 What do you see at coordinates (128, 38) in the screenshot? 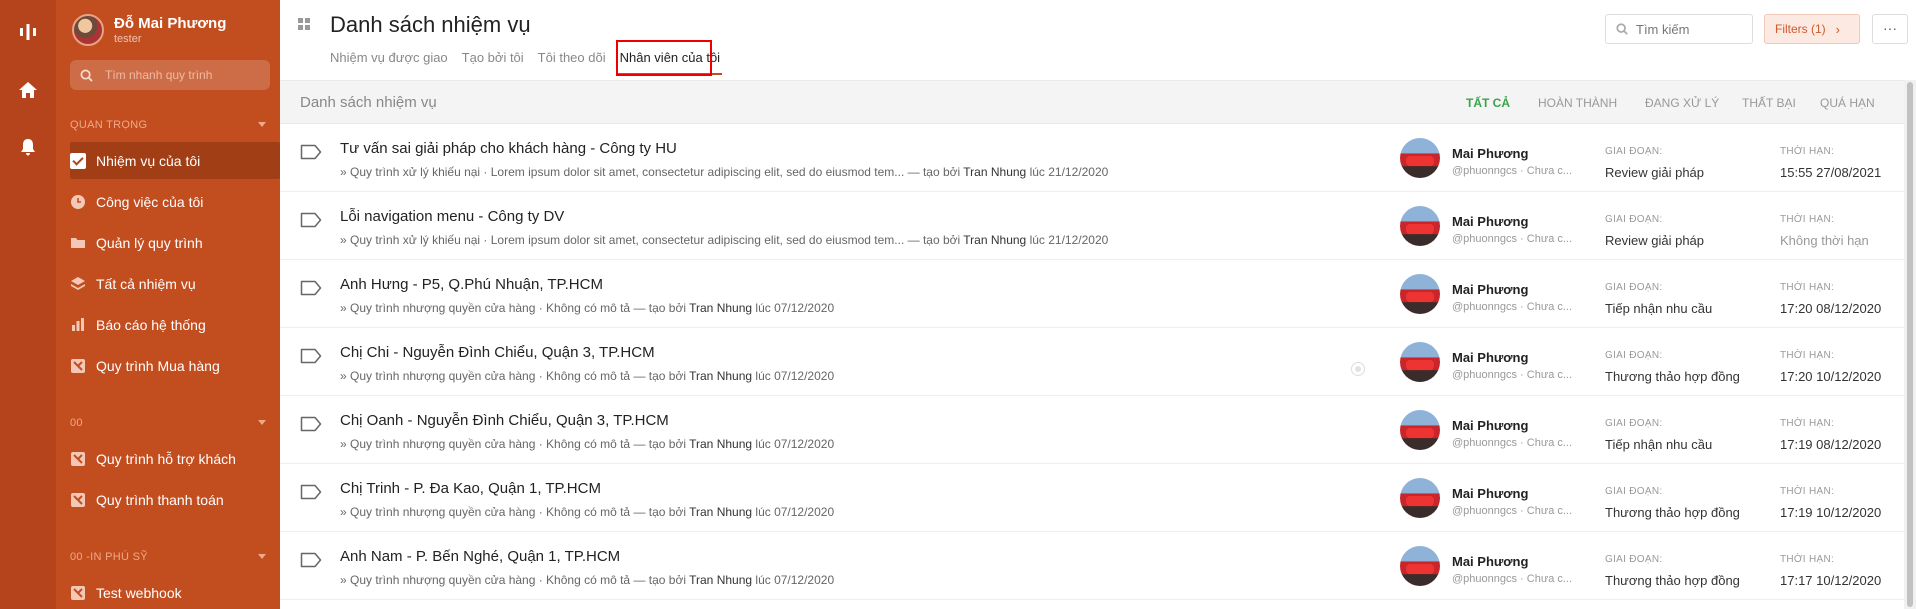
I see `user-role: tester` at bounding box center [128, 38].